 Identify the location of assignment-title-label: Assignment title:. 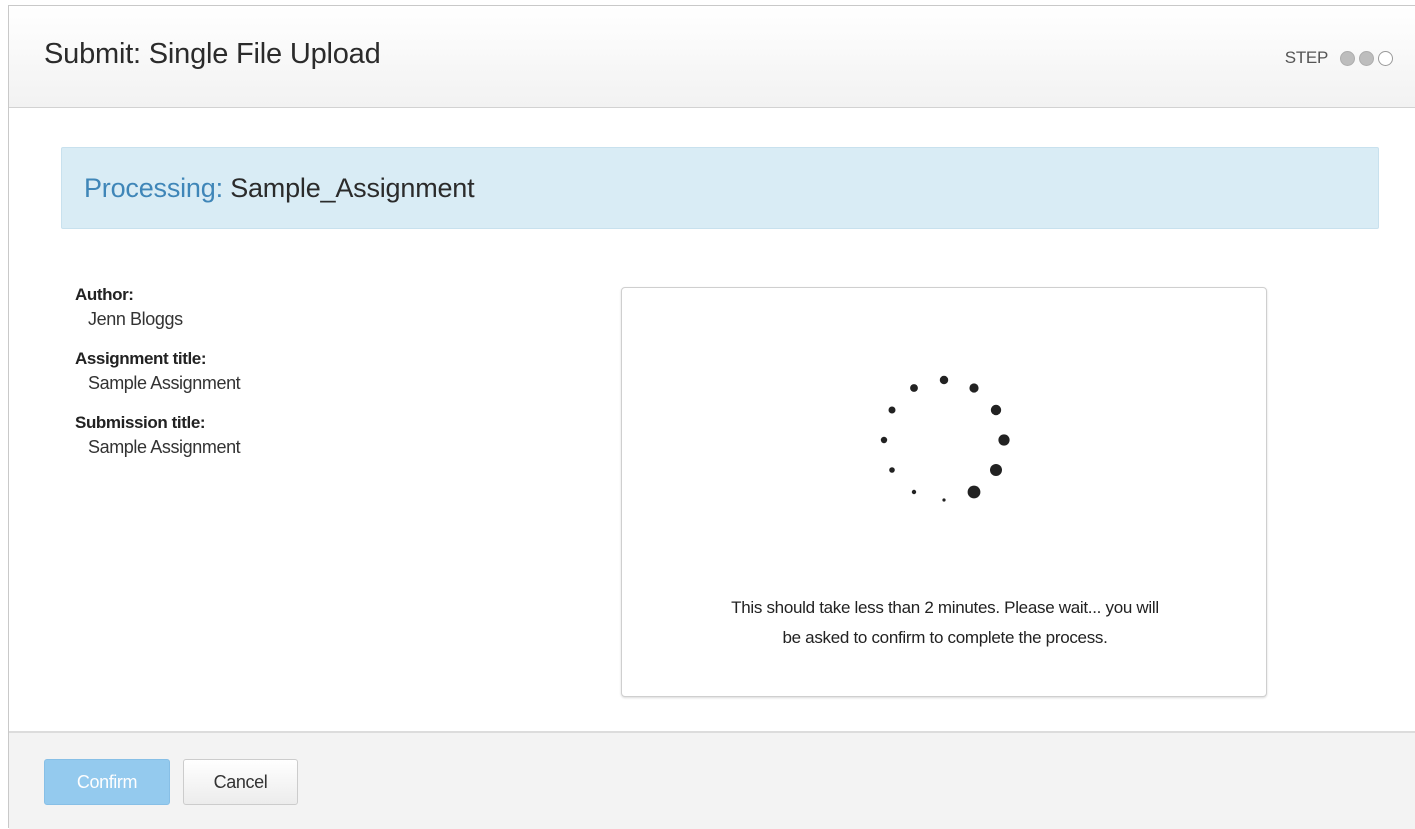
(141, 358).